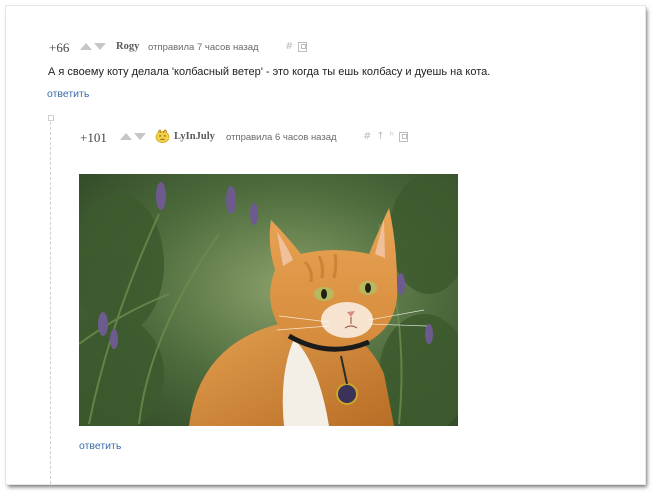 The width and height of the screenshot is (655, 498). I want to click on comment-username: Rogy, so click(127, 46).